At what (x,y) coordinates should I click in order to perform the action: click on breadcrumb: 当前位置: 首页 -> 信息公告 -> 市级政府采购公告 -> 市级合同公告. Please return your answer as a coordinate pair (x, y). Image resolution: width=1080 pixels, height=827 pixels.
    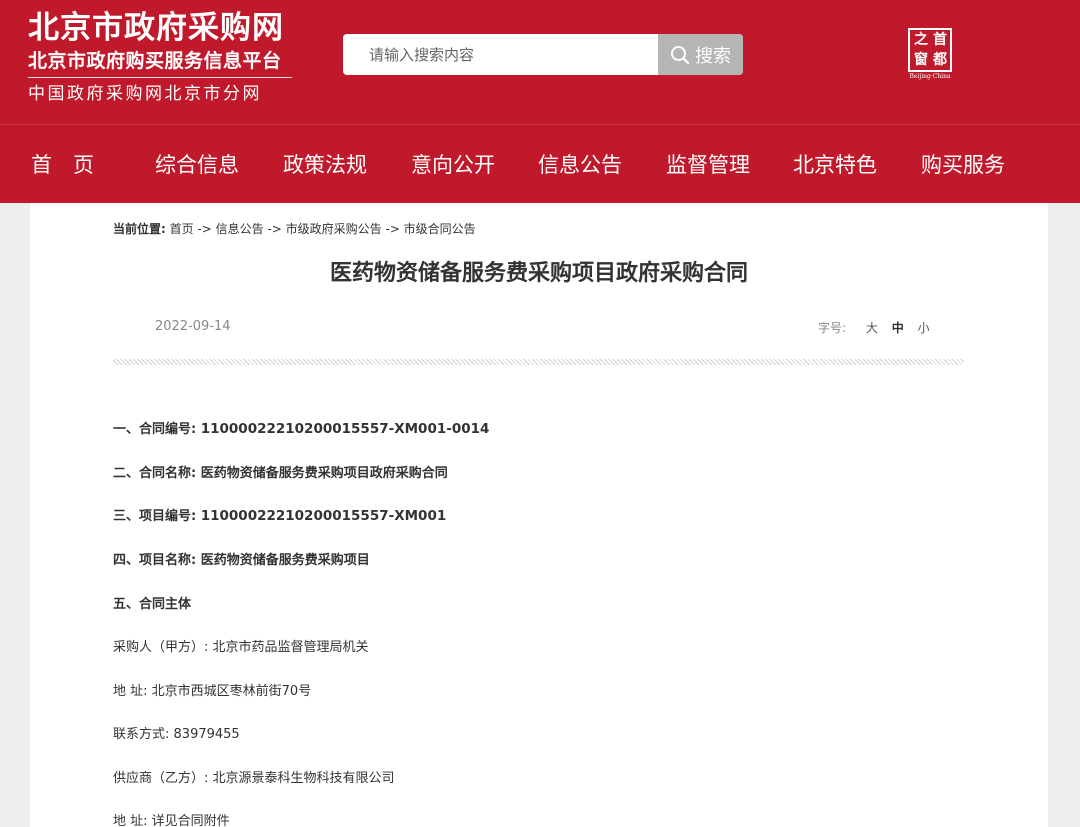
    Looking at the image, I should click on (294, 228).